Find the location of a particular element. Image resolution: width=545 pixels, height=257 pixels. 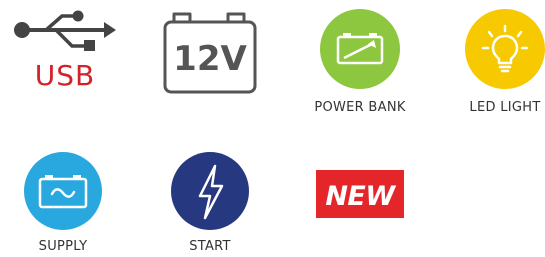

start-label: START is located at coordinates (210, 246).